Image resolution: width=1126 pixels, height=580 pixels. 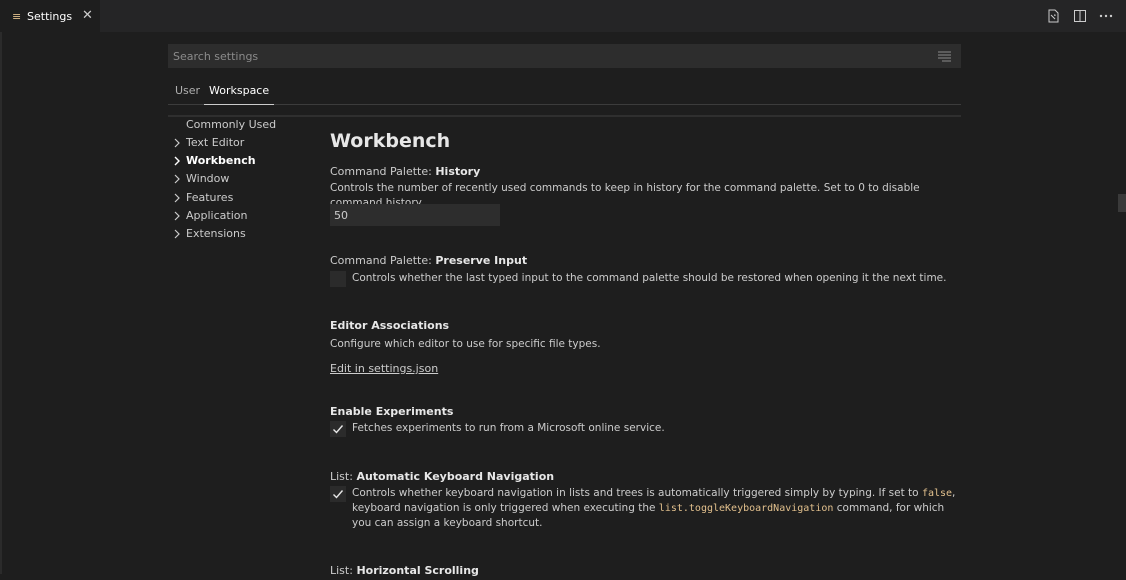 I want to click on enable-experiments-checkbox, so click(x=338, y=429).